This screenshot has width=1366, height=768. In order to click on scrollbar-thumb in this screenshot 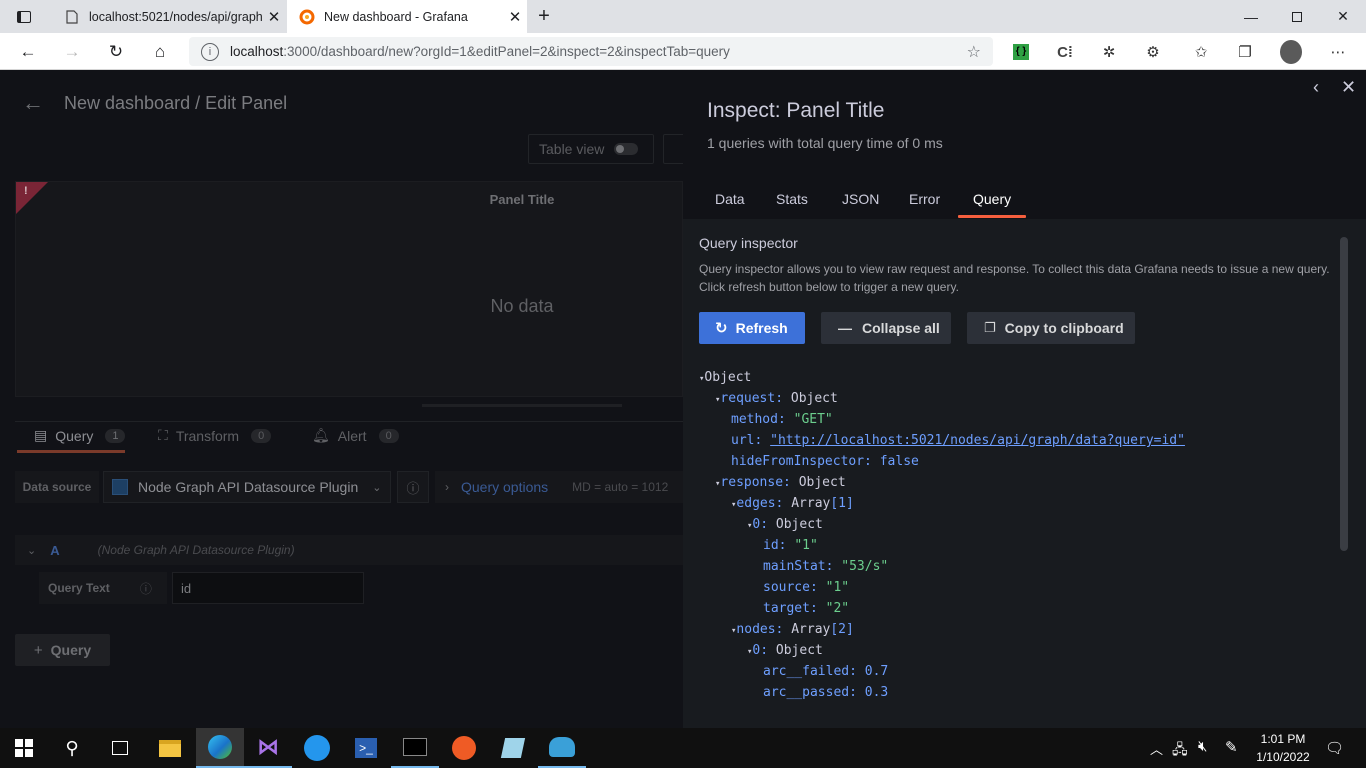, I will do `click(1344, 394)`.